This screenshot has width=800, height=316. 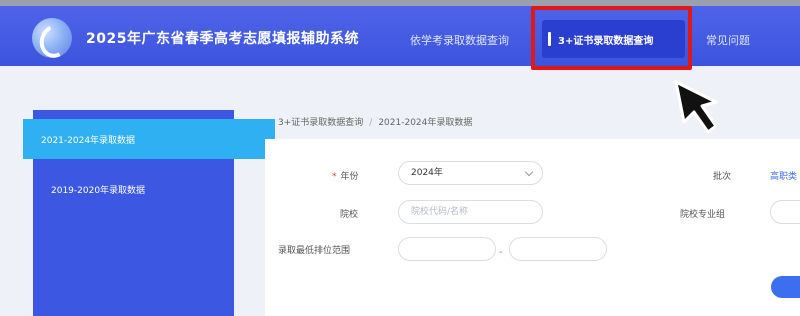 What do you see at coordinates (470, 173) in the screenshot?
I see `year-select: 2024年` at bounding box center [470, 173].